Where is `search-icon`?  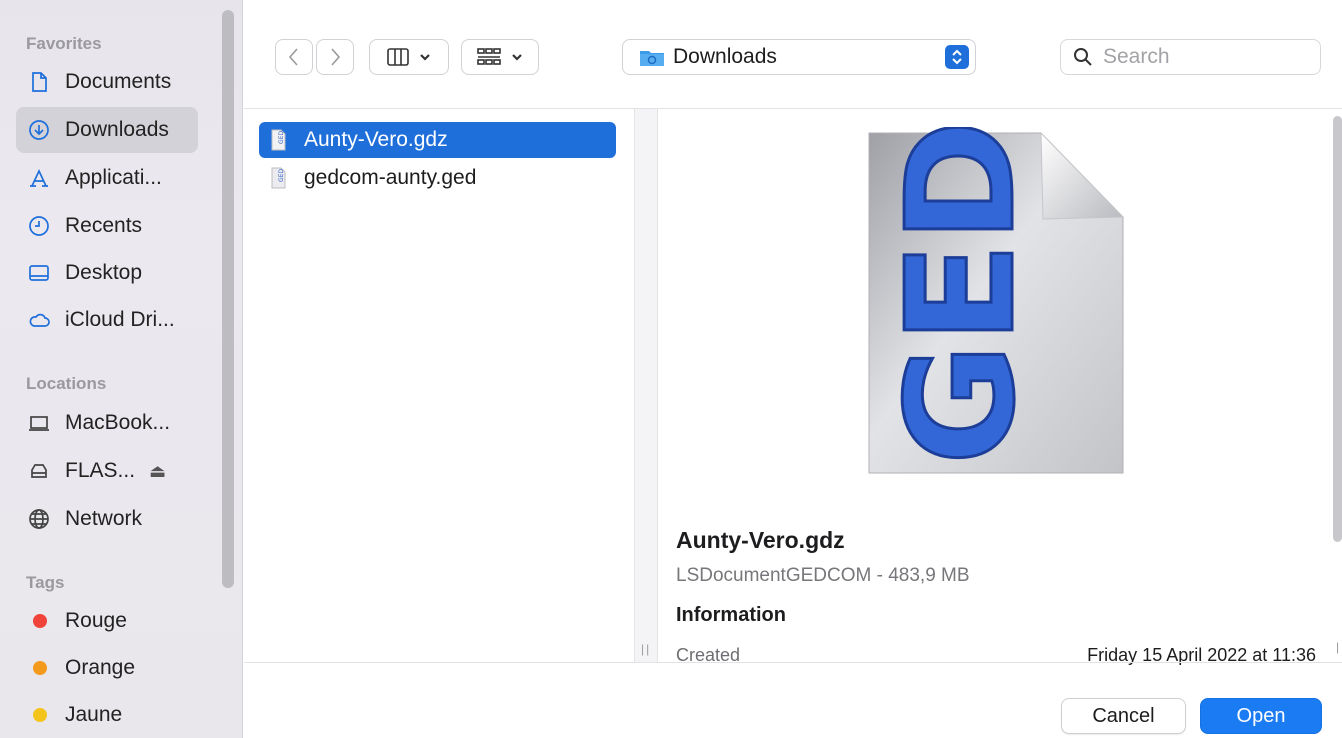
search-icon is located at coordinates (1083, 57).